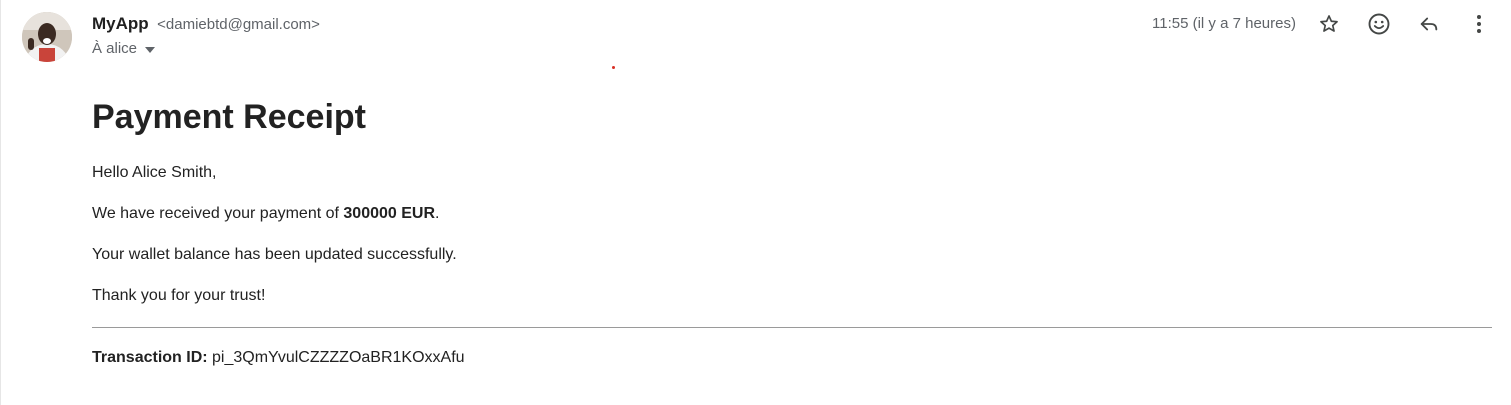  I want to click on message-title: Payment Receipt, so click(229, 117).